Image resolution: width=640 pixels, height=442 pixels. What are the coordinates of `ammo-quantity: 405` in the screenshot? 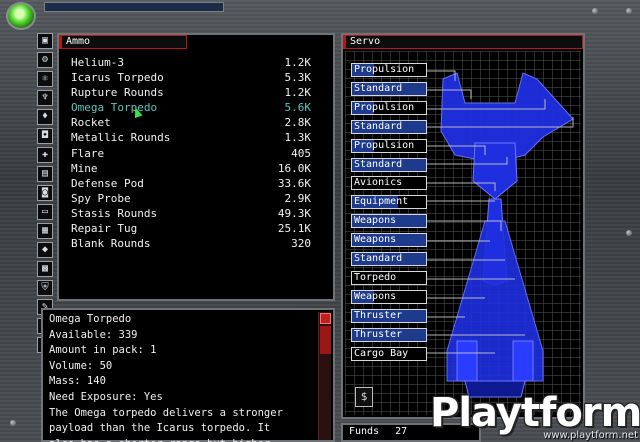 It's located at (301, 153).